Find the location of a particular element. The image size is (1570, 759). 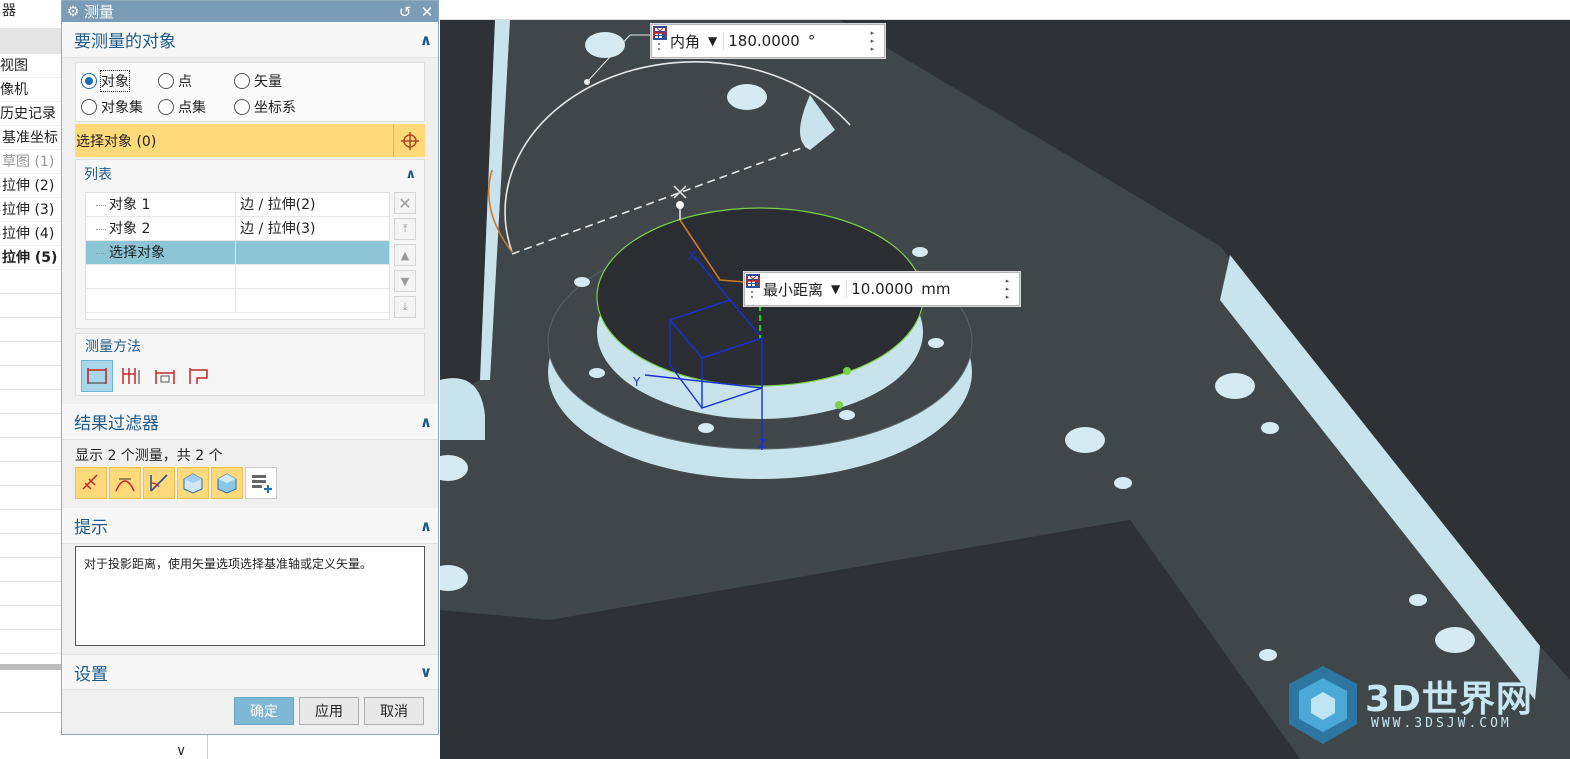

screen-distance-icon is located at coordinates (165, 376).